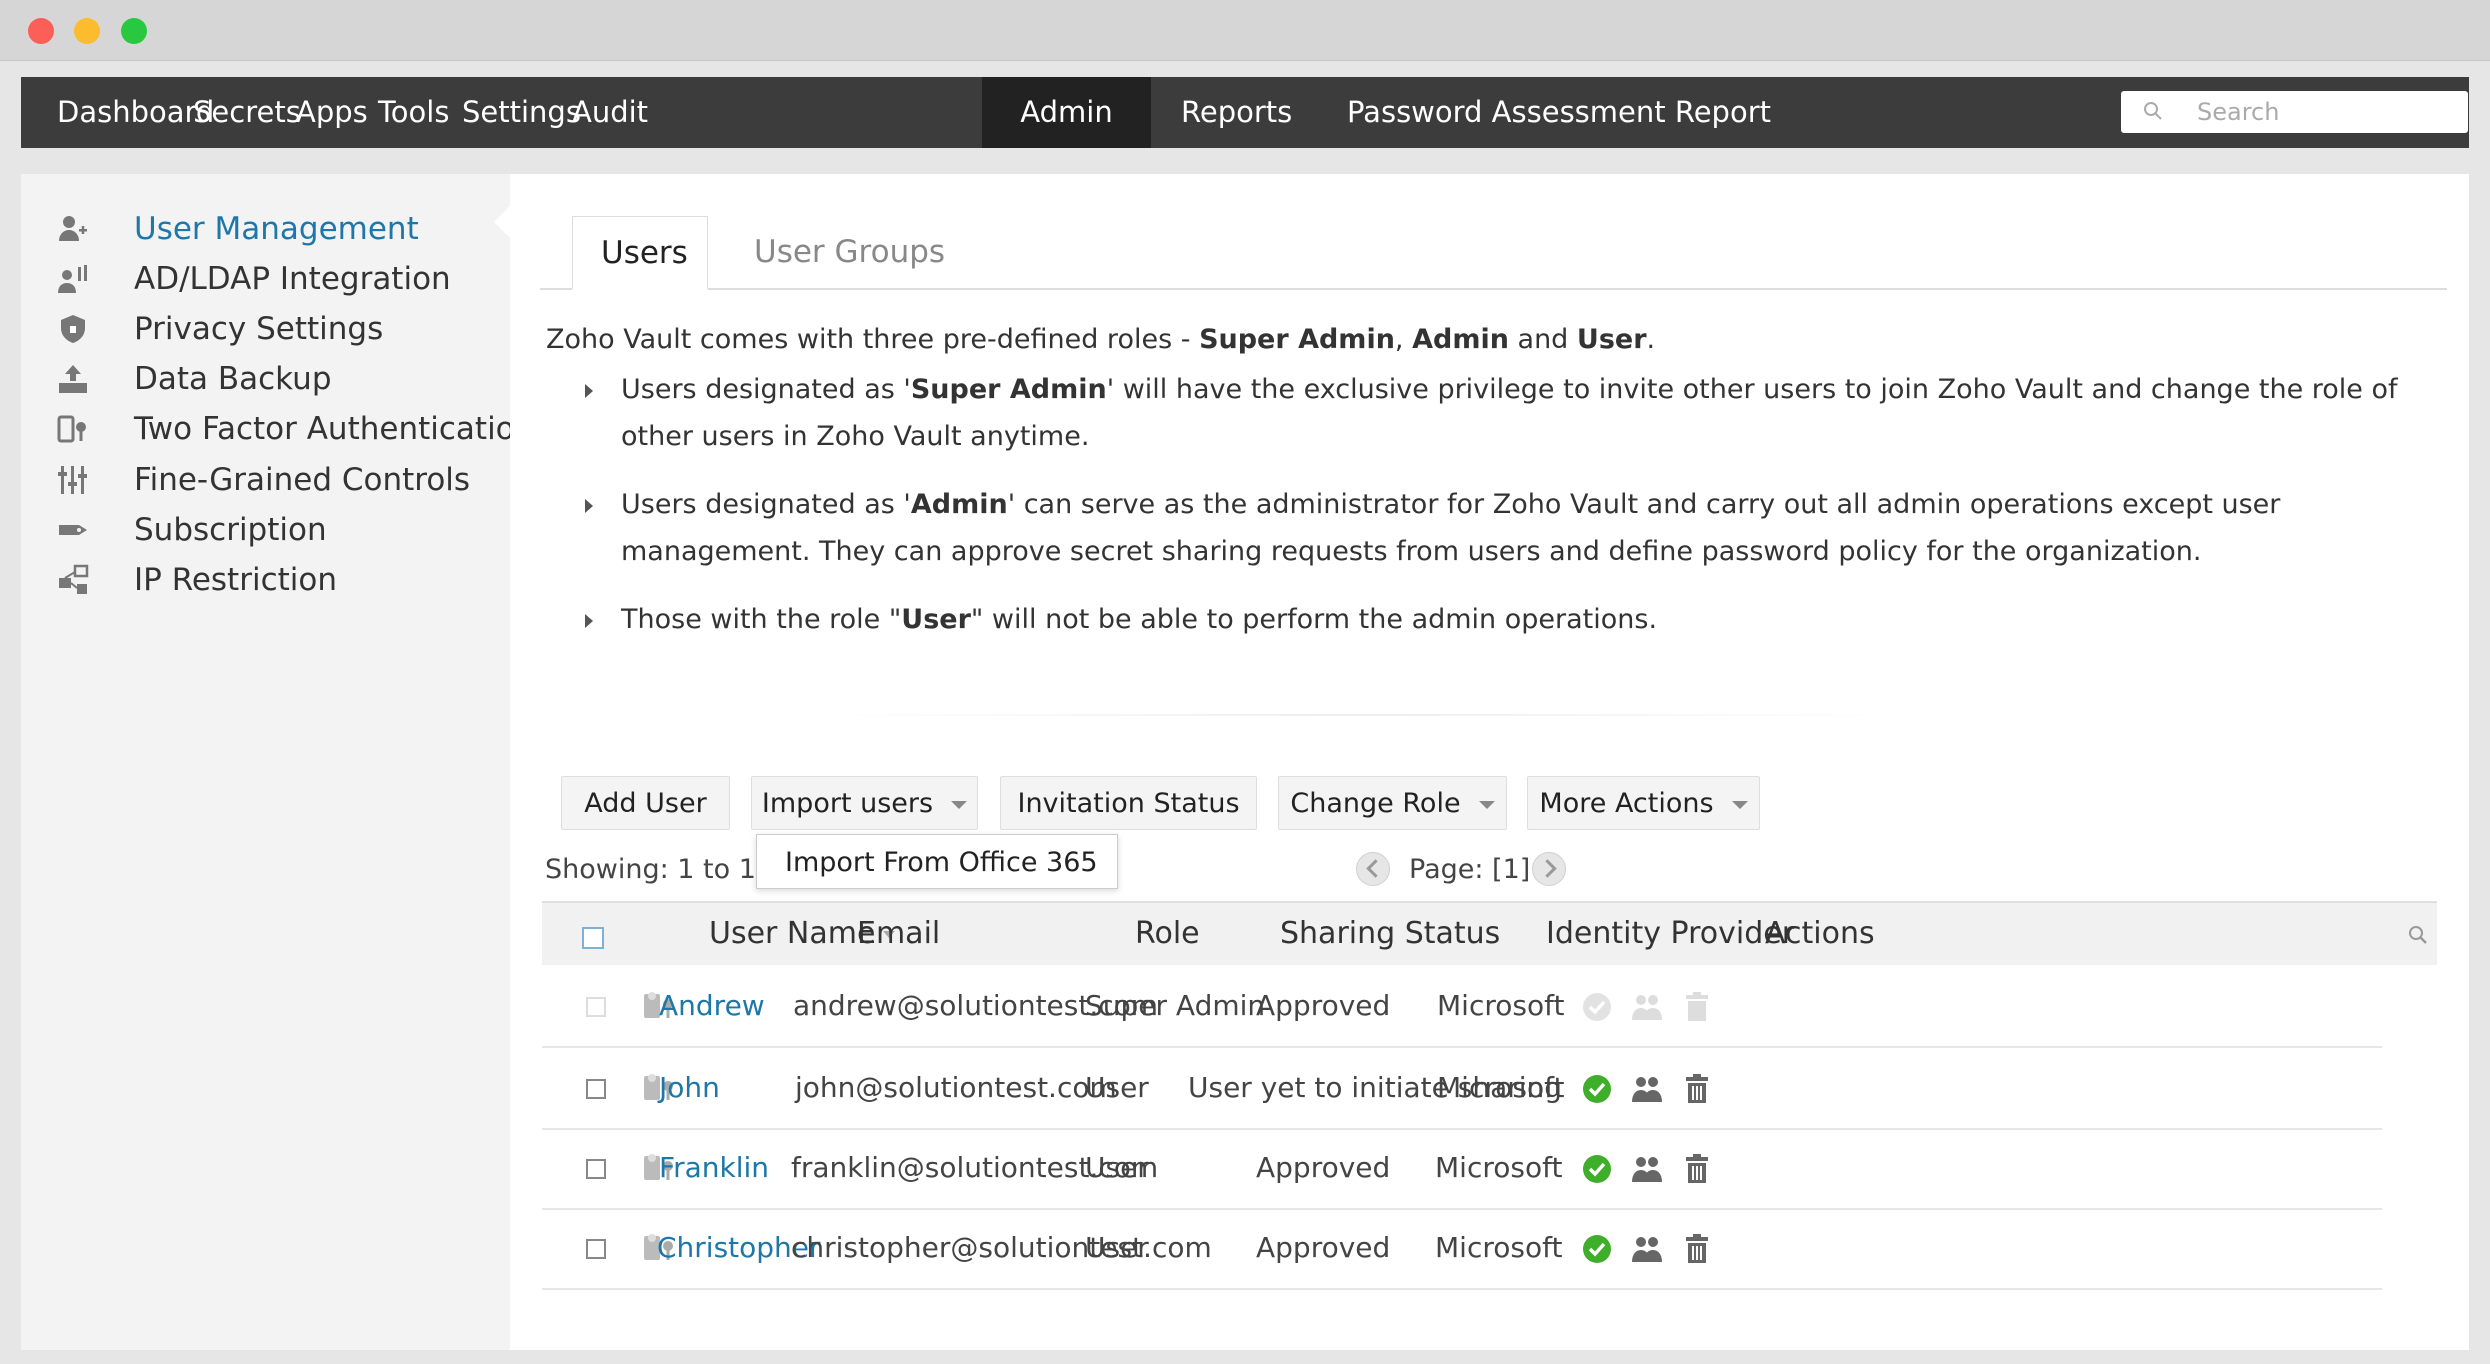 The image size is (2490, 1364). What do you see at coordinates (1375, 868) in the screenshot?
I see `chevron-left-icon` at bounding box center [1375, 868].